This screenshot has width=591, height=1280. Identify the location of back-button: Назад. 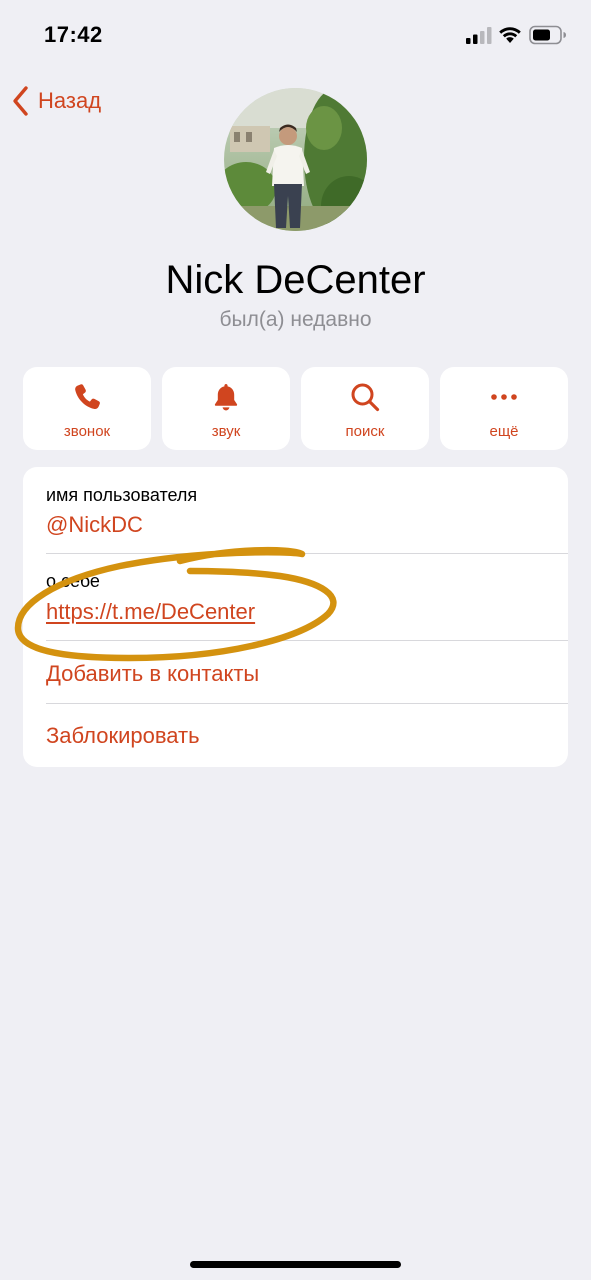
(55, 101).